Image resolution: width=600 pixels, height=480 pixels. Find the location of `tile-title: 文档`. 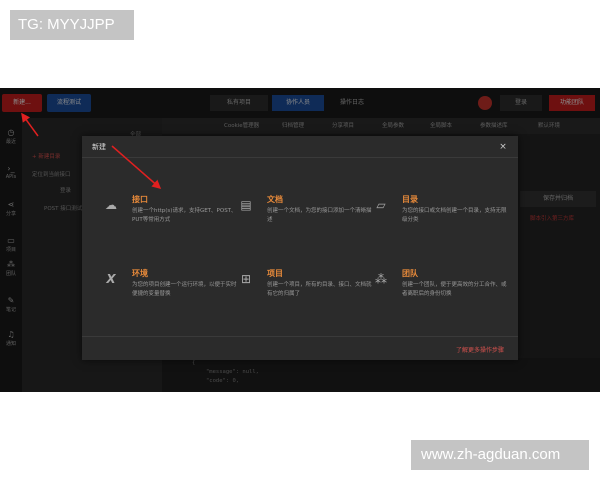

tile-title: 文档 is located at coordinates (275, 199).